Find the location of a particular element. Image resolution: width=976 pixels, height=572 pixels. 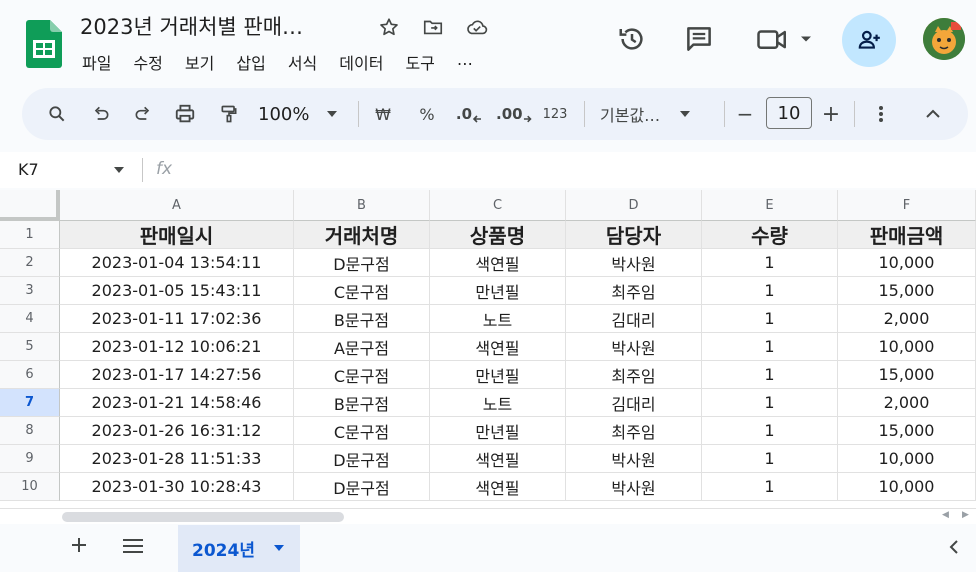

column-header-c: C is located at coordinates (498, 205).